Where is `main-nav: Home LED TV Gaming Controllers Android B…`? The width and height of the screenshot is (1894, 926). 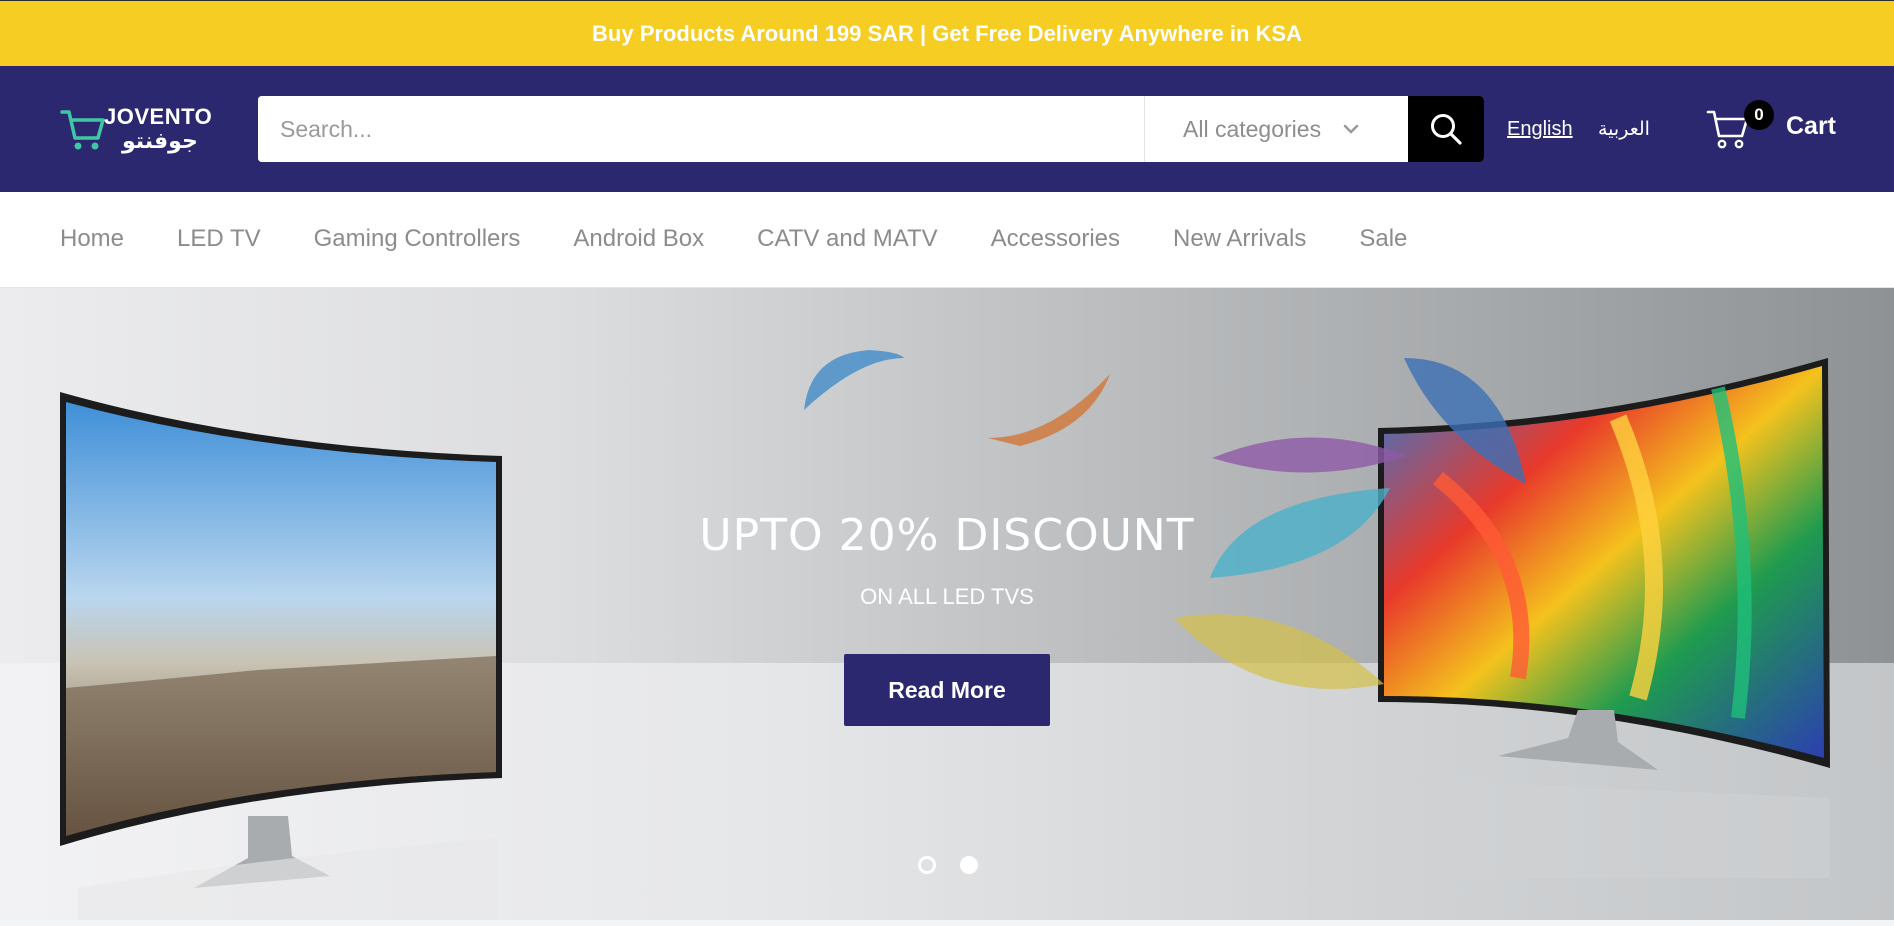
main-nav: Home LED TV Gaming Controllers Android B… is located at coordinates (947, 240).